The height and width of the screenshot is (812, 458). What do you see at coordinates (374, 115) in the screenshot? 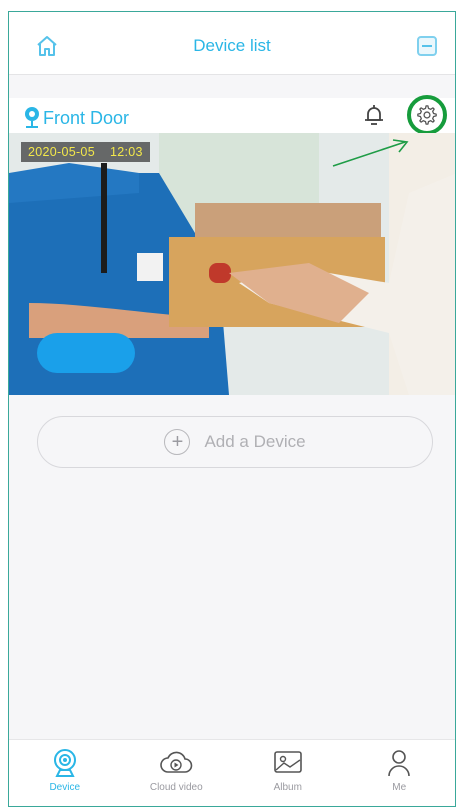
I see `bell-icon` at bounding box center [374, 115].